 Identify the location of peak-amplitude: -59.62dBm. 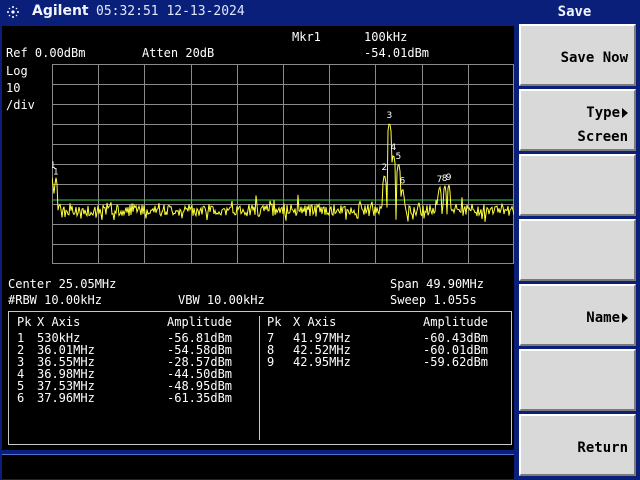
(456, 362).